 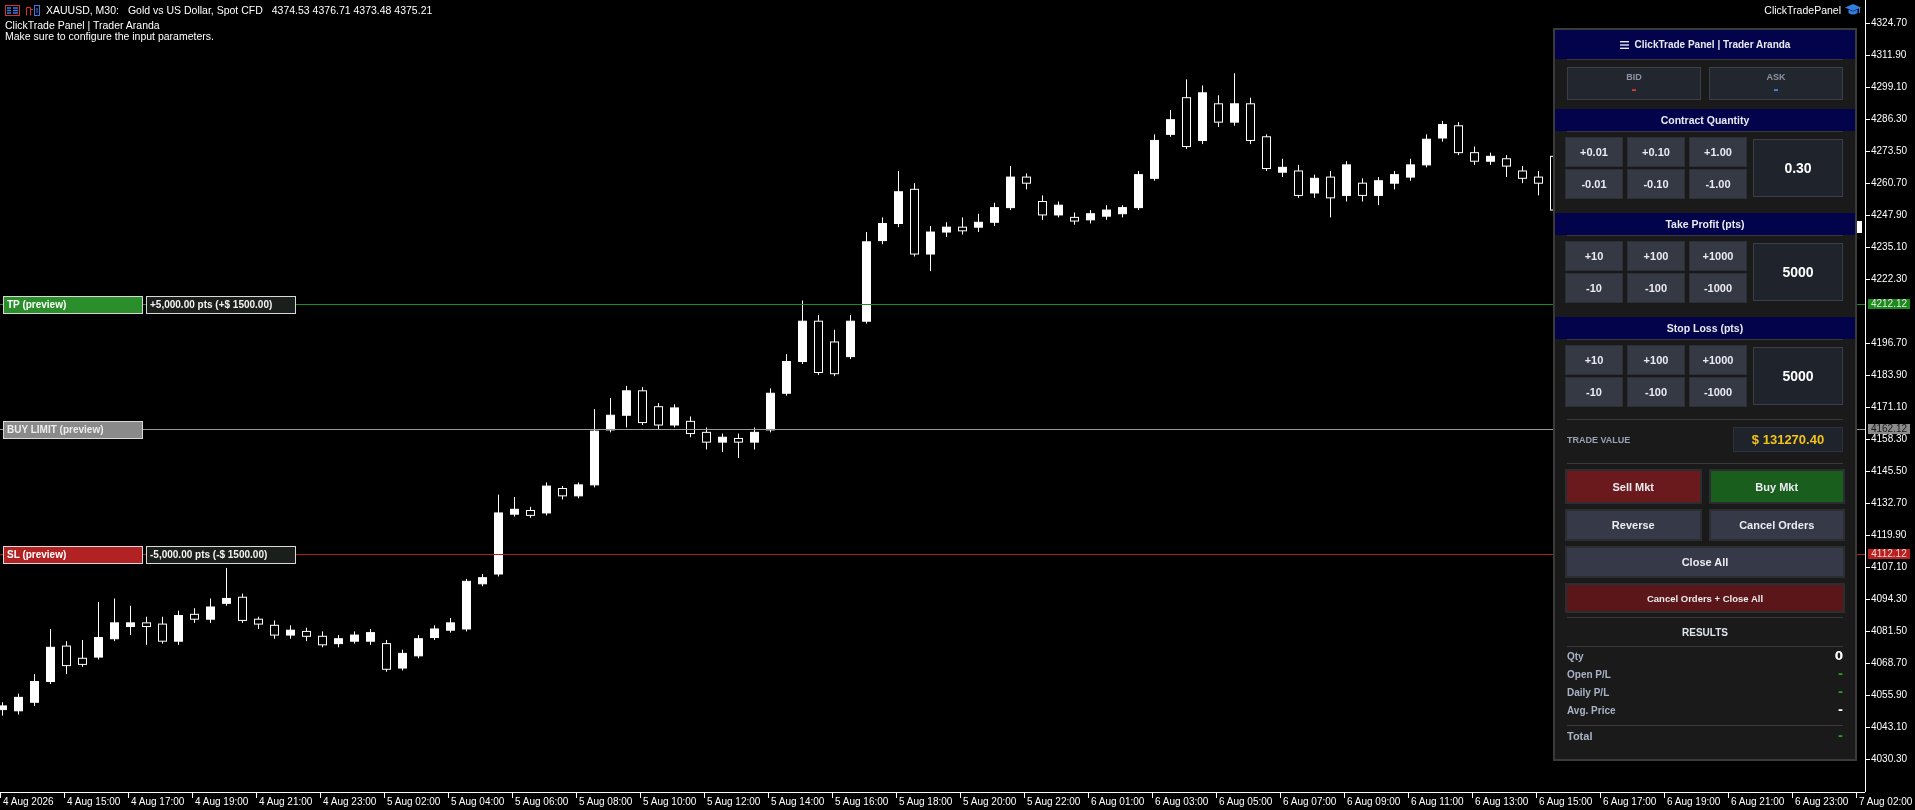 What do you see at coordinates (1887, 695) in the screenshot?
I see `price-label: 4055.90` at bounding box center [1887, 695].